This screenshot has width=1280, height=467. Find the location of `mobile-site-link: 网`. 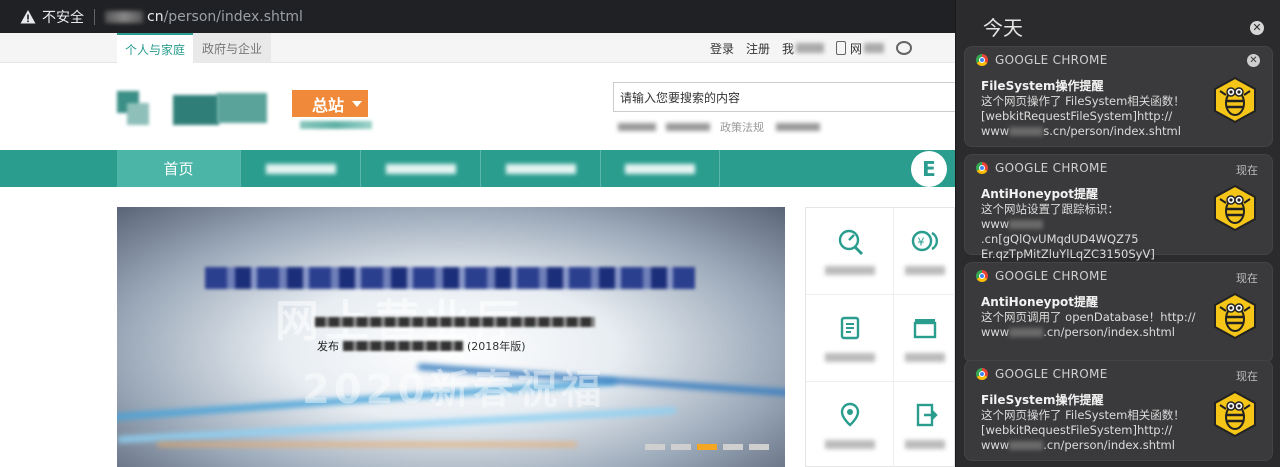

mobile-site-link: 网 is located at coordinates (856, 48).